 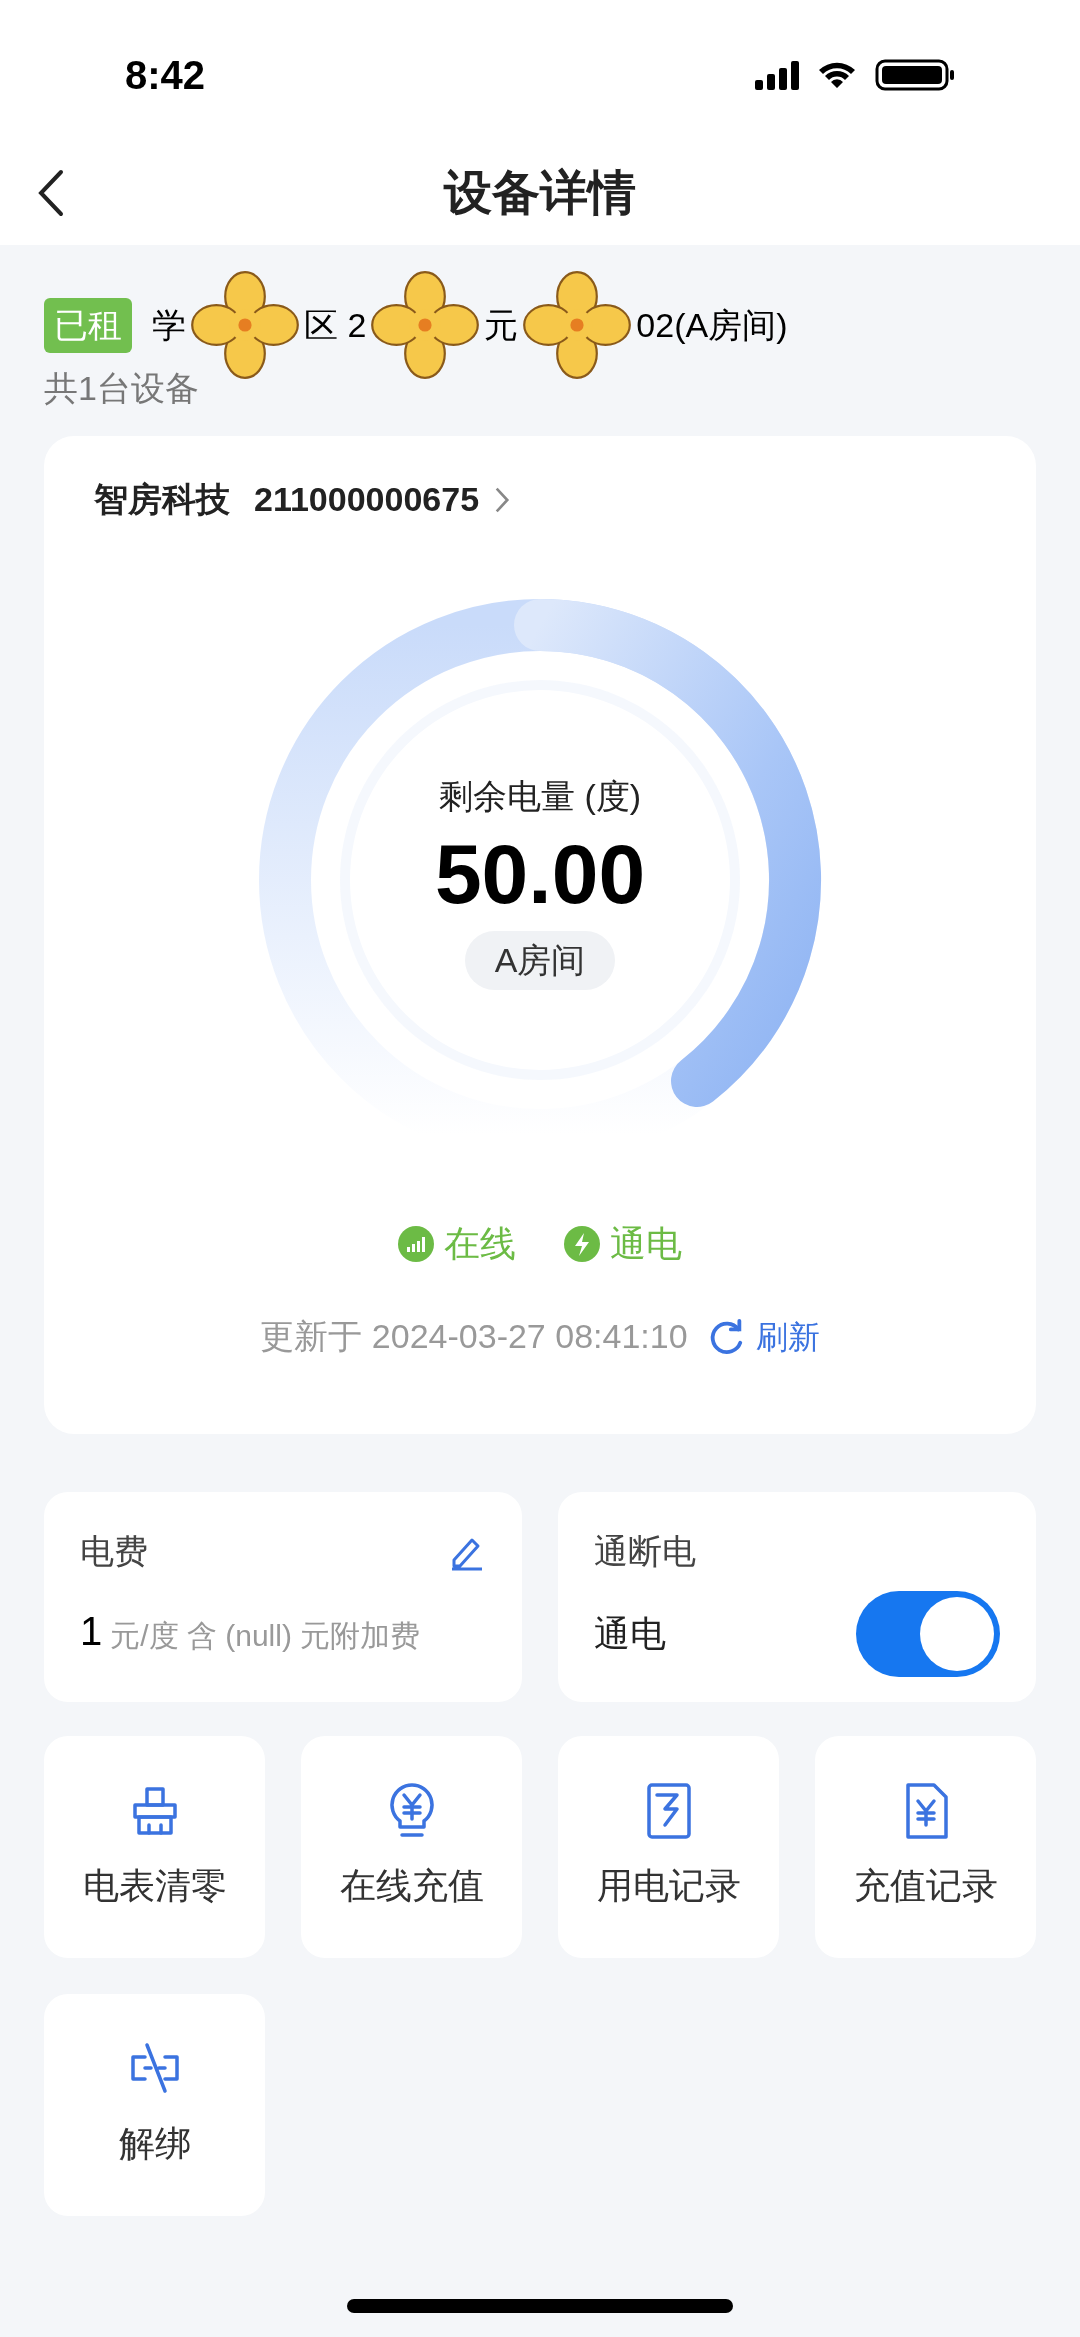 I want to click on battery-icon, so click(x=915, y=75).